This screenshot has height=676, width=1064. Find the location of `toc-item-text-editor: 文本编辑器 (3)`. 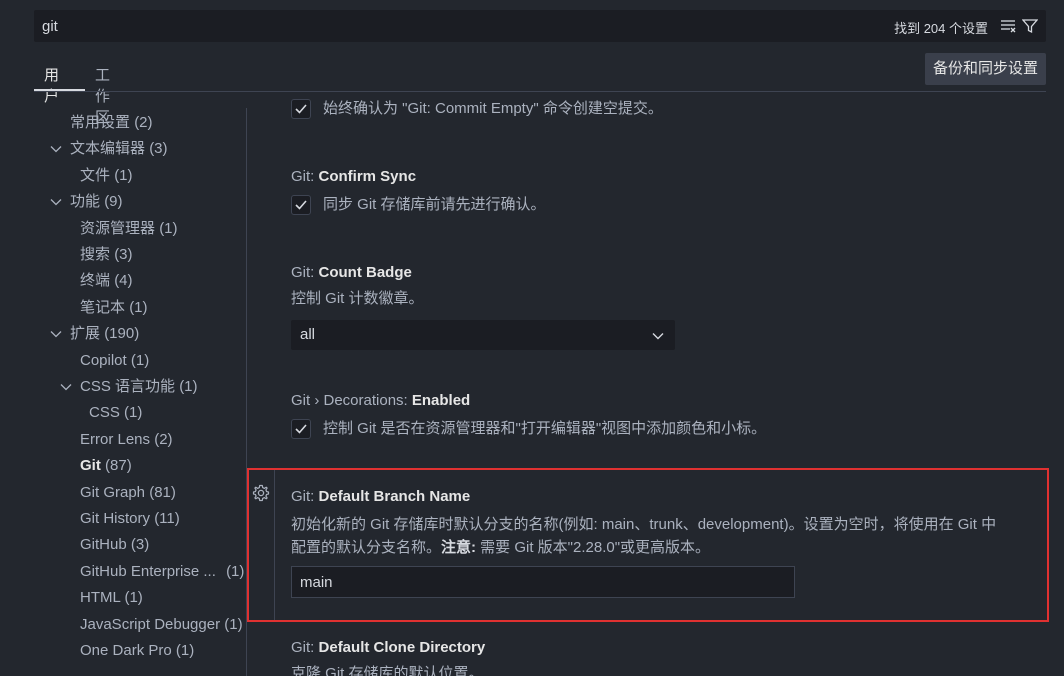

toc-item-text-editor: 文本编辑器 (3) is located at coordinates (119, 149).